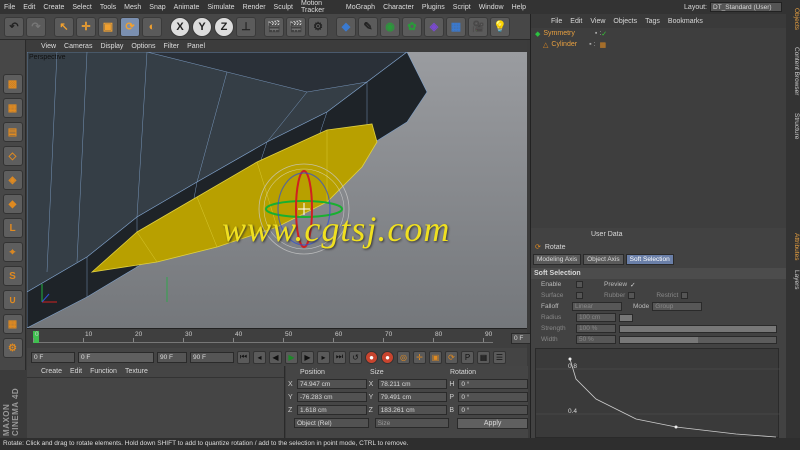 The image size is (800, 450). Describe the element at coordinates (412, 423) in the screenshot. I see `size-mode-select: Size` at that location.